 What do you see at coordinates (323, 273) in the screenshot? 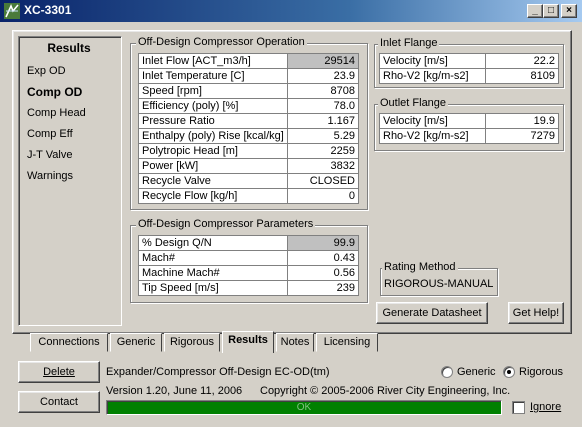
I see `row-value: 0.56` at bounding box center [323, 273].